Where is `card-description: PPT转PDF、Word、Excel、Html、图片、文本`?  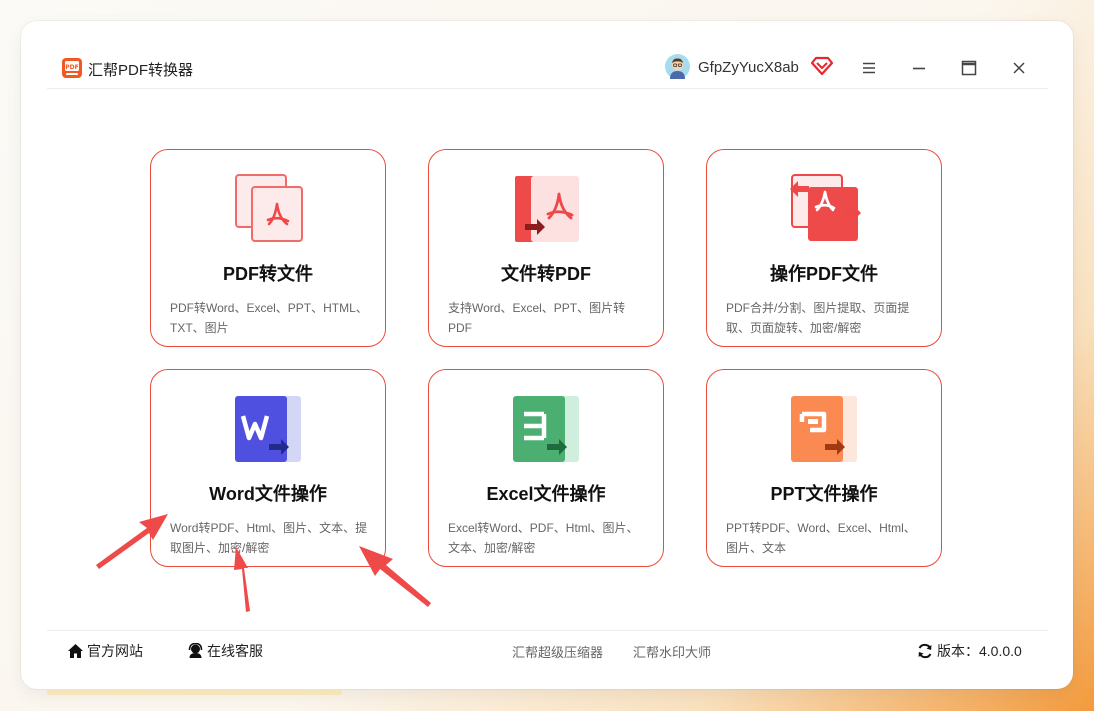
card-description: PPT转PDF、Word、Excel、Html、图片、文本 is located at coordinates (821, 538).